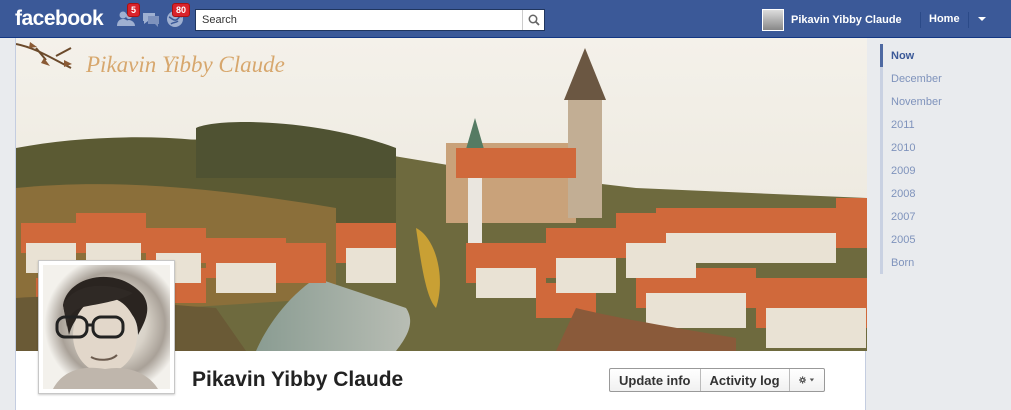  I want to click on top-navigation-bar: facebook 5 80 Pikavin Yibby Claude Home, so click(505, 19).